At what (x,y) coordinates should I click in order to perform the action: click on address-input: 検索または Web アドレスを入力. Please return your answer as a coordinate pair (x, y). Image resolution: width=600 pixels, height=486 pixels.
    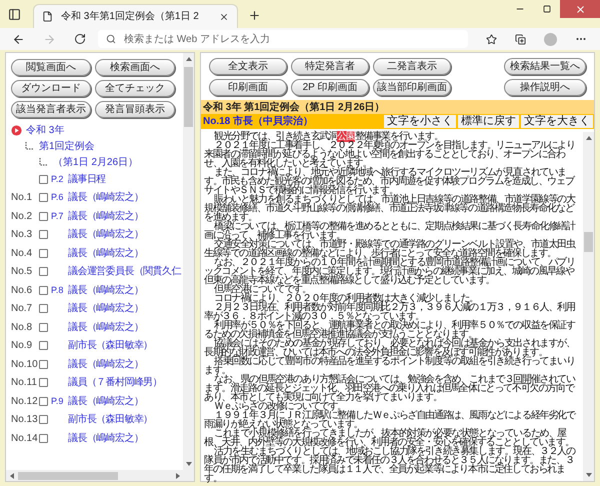
    Looking at the image, I should click on (292, 39).